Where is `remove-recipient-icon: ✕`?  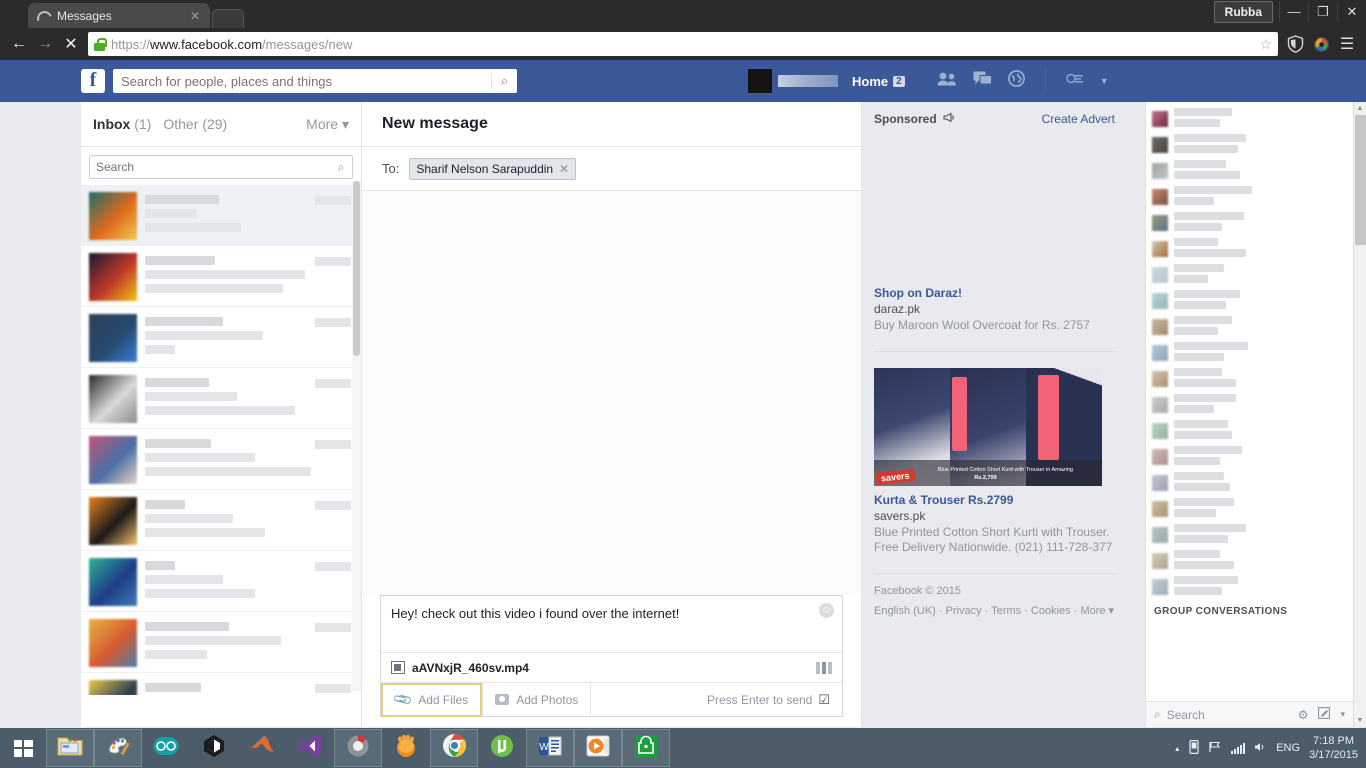 remove-recipient-icon: ✕ is located at coordinates (564, 169).